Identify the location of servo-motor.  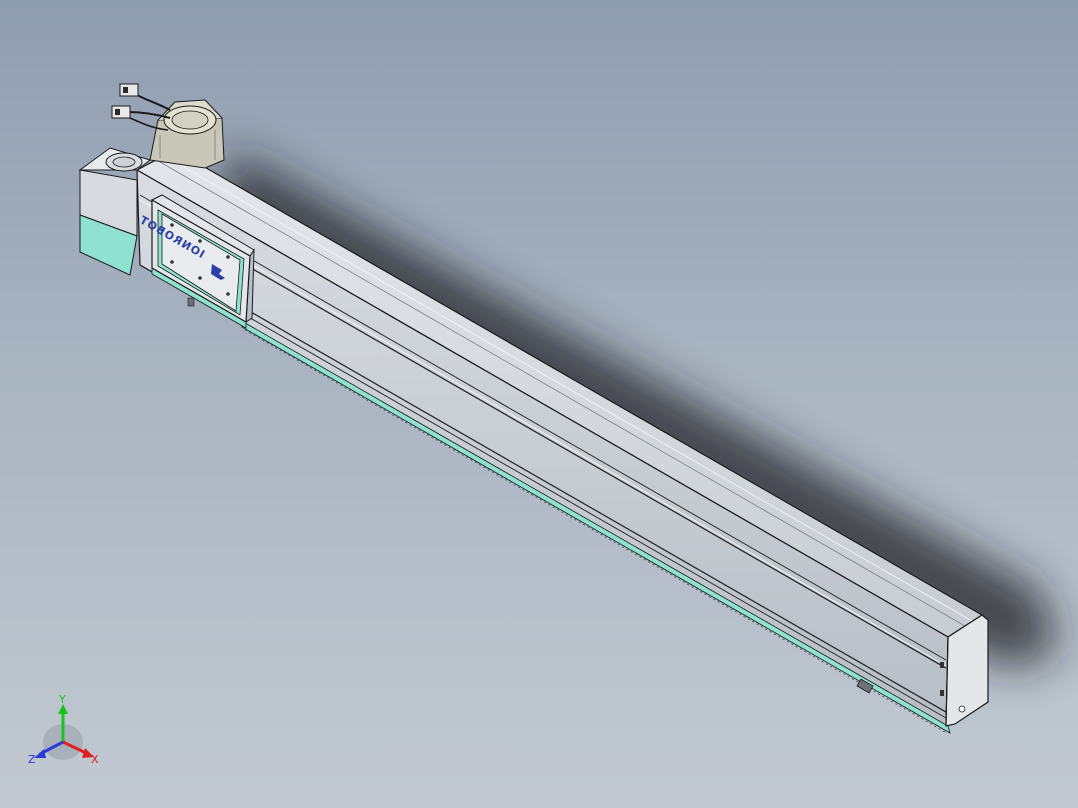
(187, 134).